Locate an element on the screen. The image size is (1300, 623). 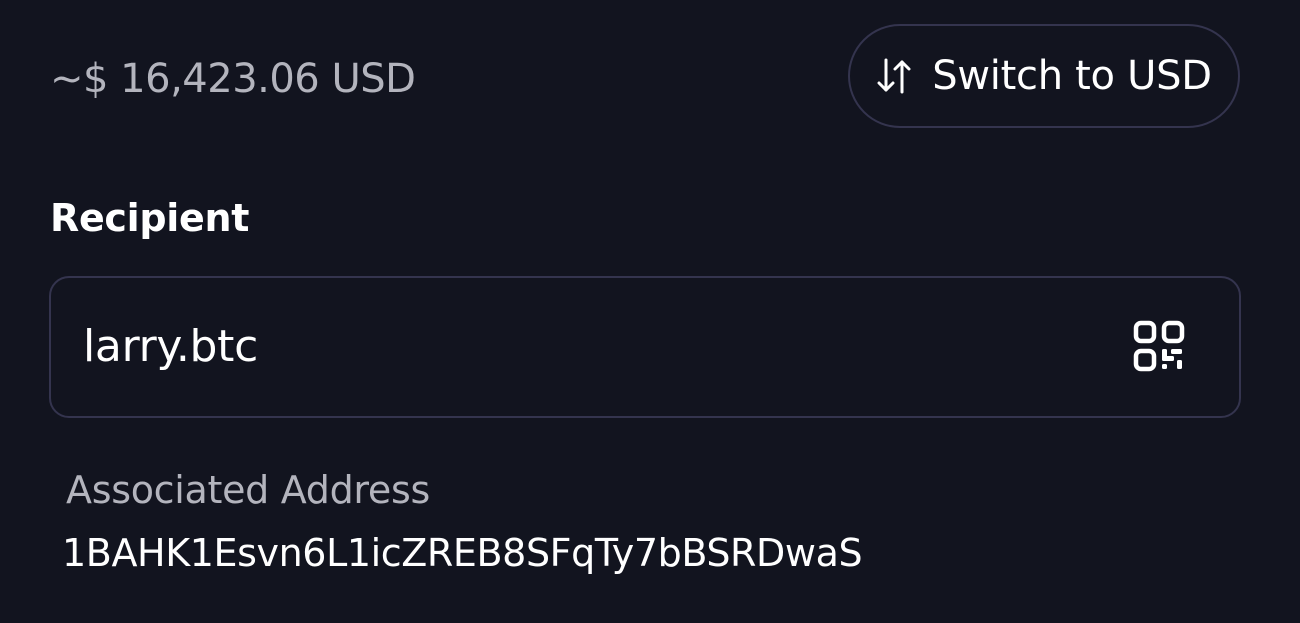
recipient-input is located at coordinates (583, 347).